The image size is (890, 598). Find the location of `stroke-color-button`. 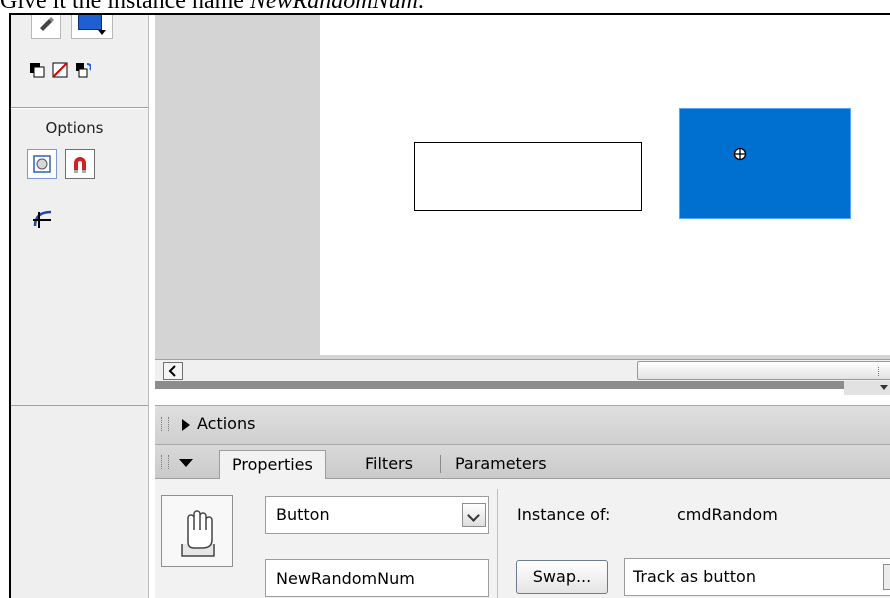

stroke-color-button is located at coordinates (46, 27).